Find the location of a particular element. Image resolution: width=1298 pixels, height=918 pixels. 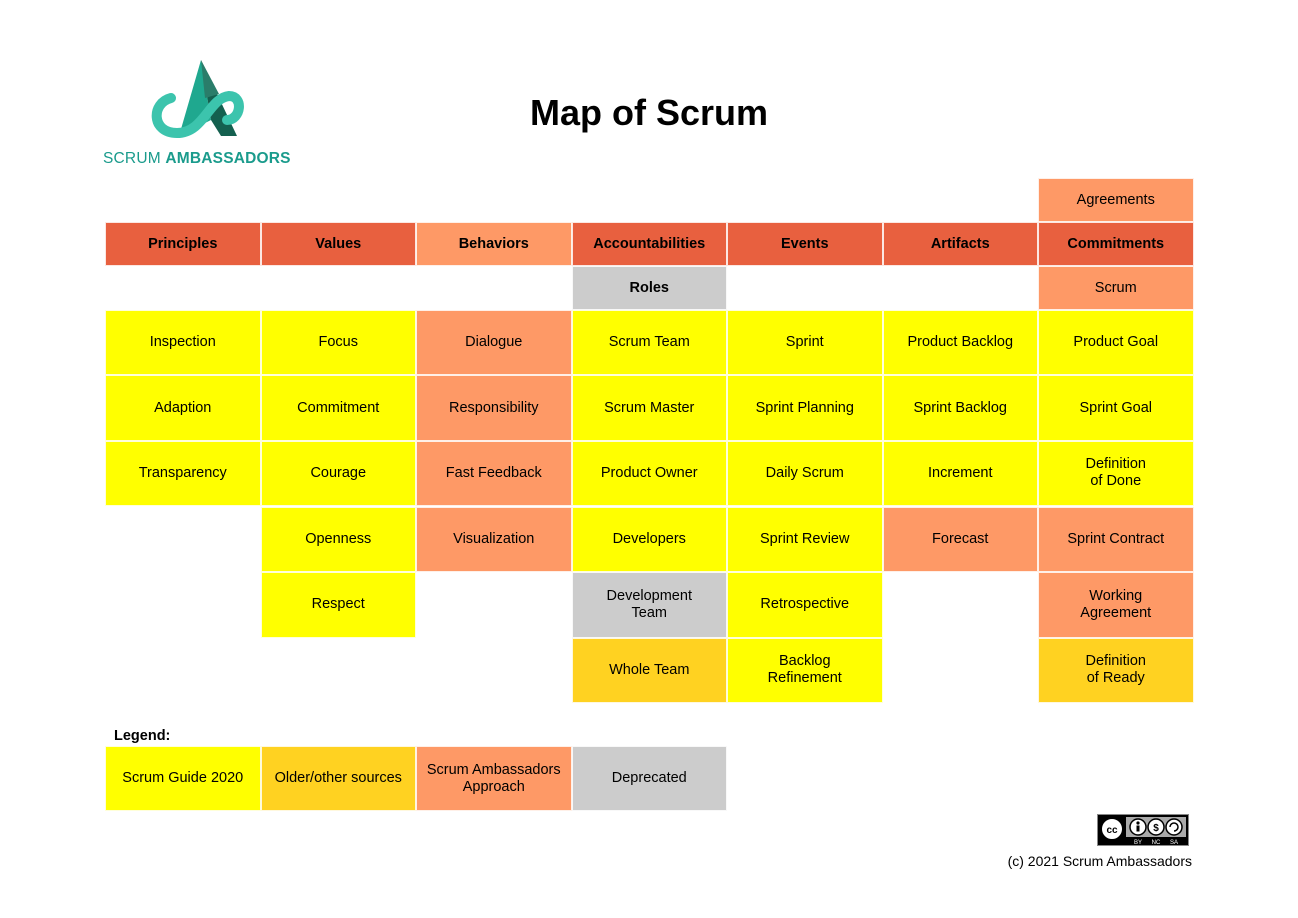

map-cell-working-agreement: Working Agreement is located at coordinates (1116, 605).